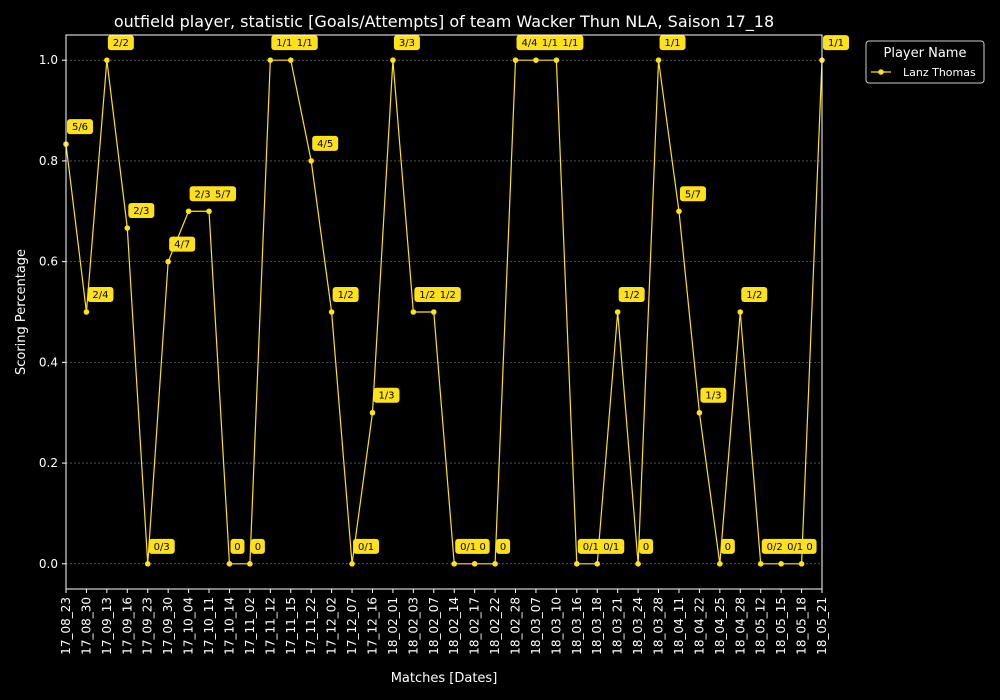  I want to click on data-label: 0/2, so click(775, 547).